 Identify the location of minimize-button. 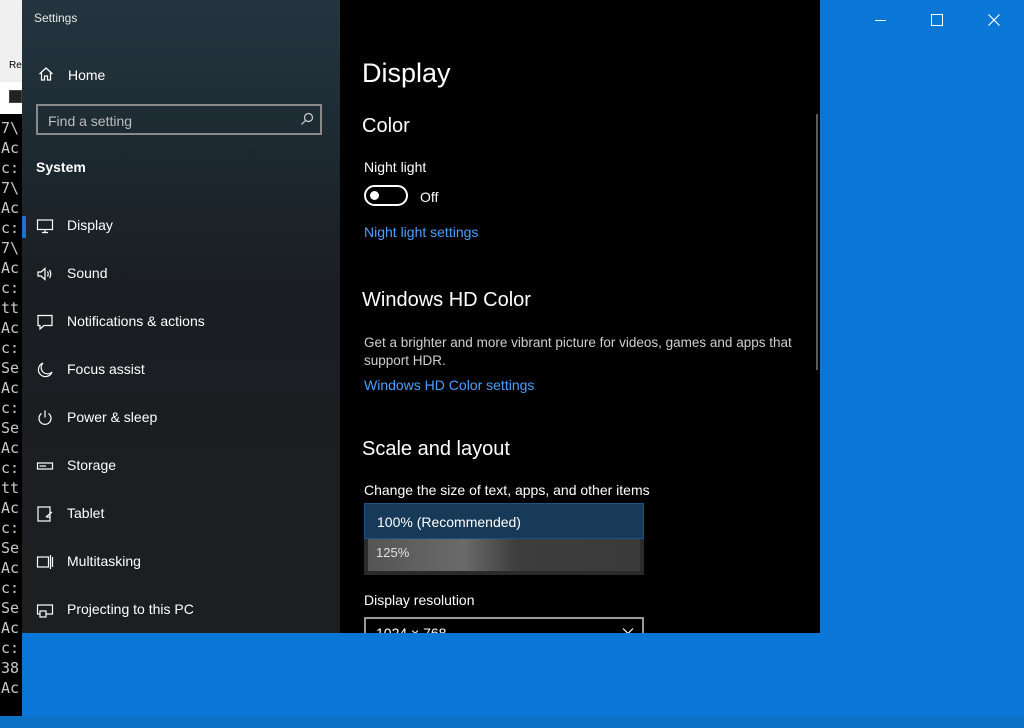
(880, 20).